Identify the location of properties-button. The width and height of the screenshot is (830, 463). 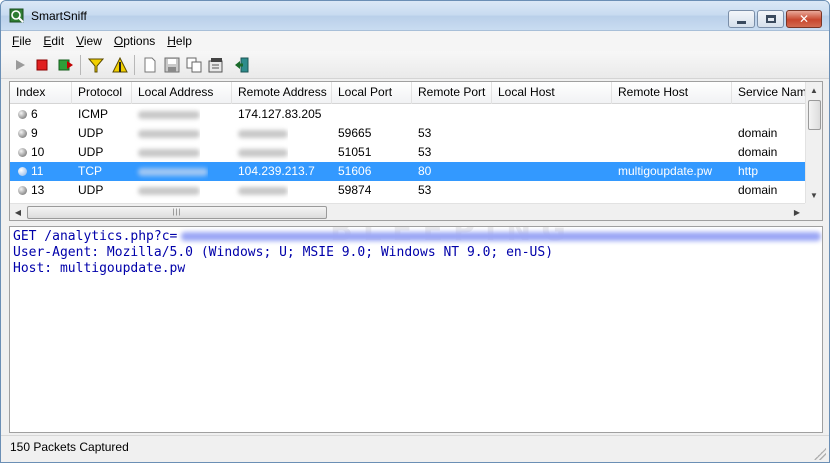
(216, 65).